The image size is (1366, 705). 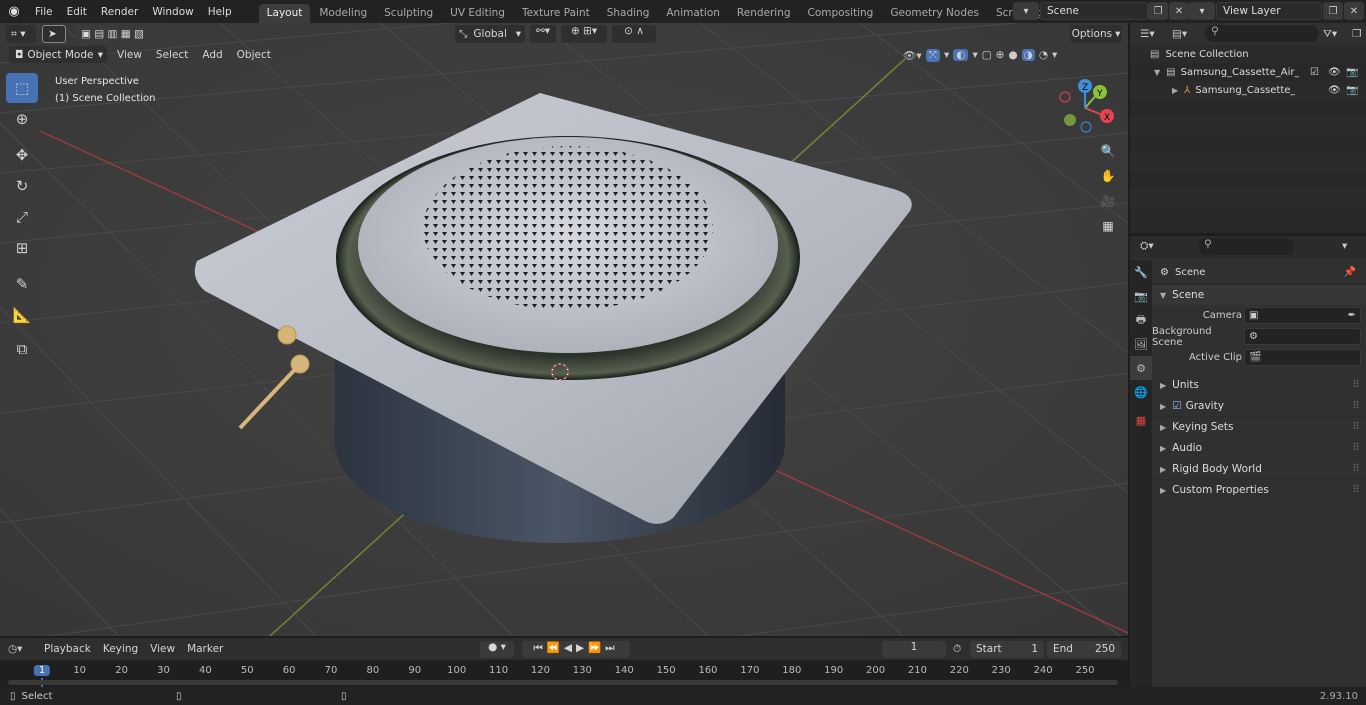 What do you see at coordinates (914, 649) in the screenshot?
I see `current-frame-field: 1` at bounding box center [914, 649].